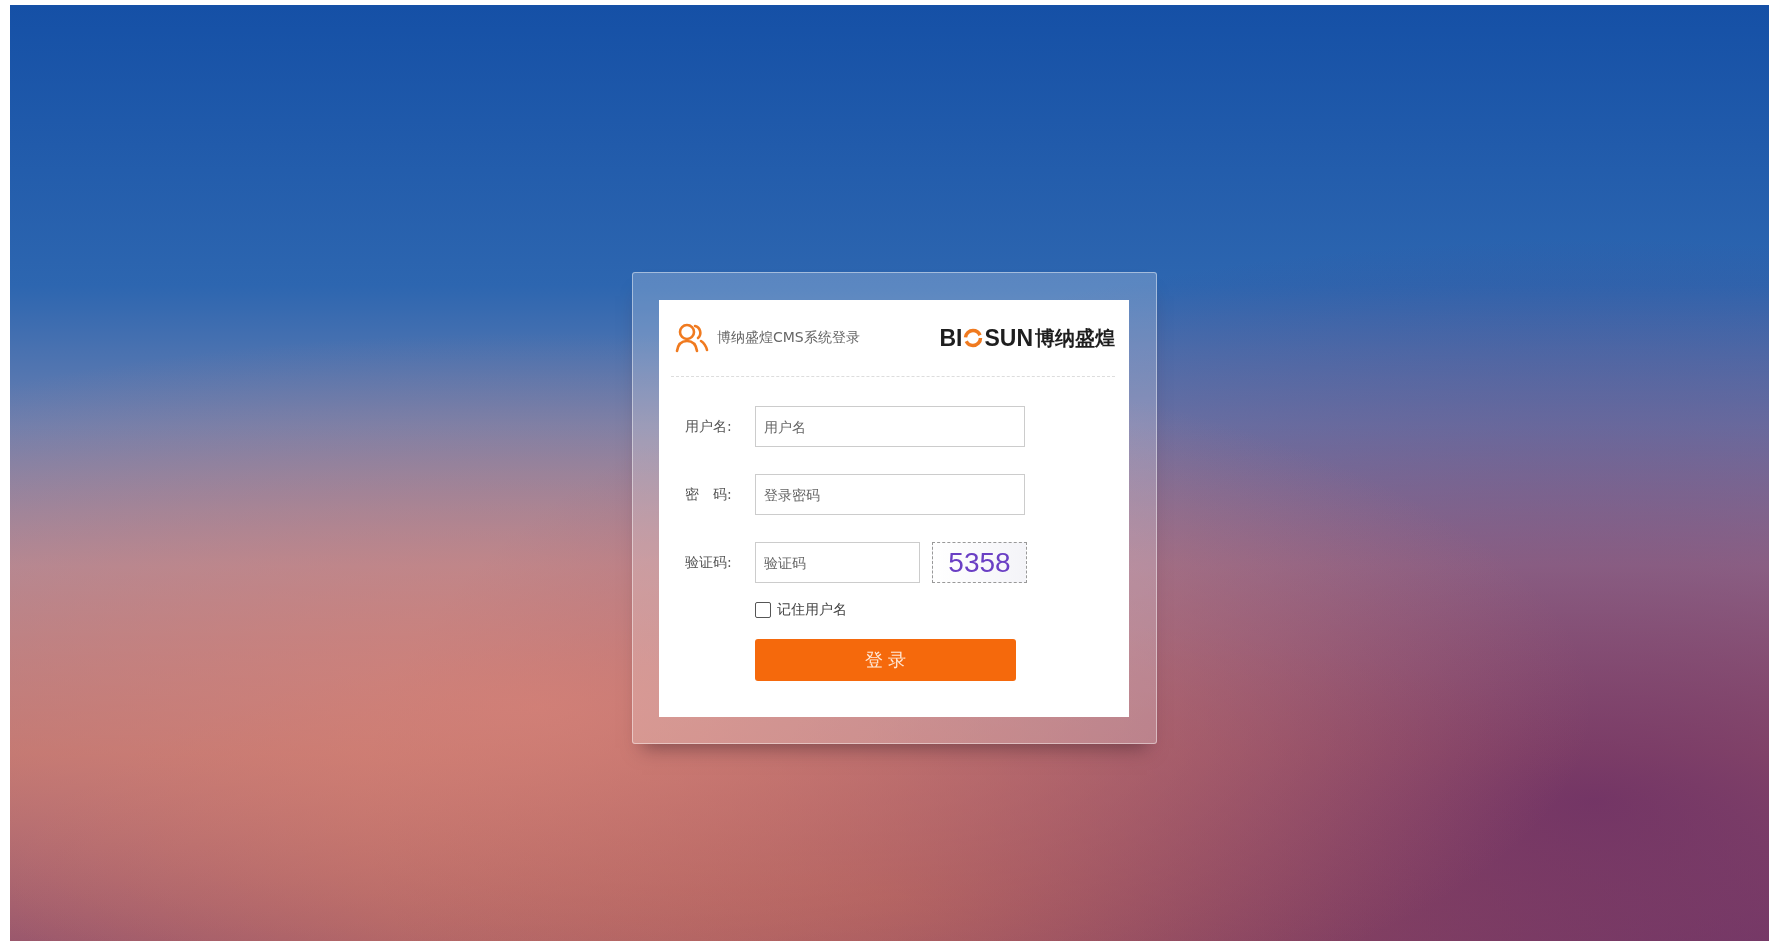 This screenshot has height=941, width=1769. I want to click on input-field: 验证码, so click(837, 562).